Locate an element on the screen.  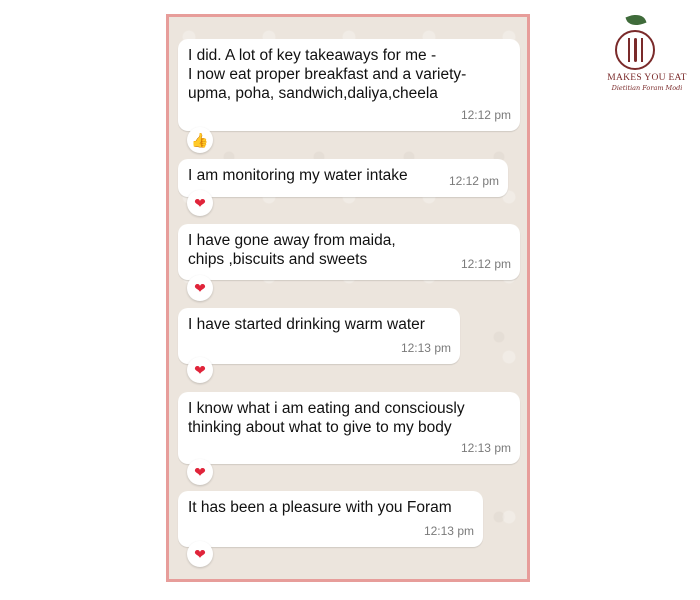
thumbs-up-reaction-icon: 👍 is located at coordinates (200, 140).